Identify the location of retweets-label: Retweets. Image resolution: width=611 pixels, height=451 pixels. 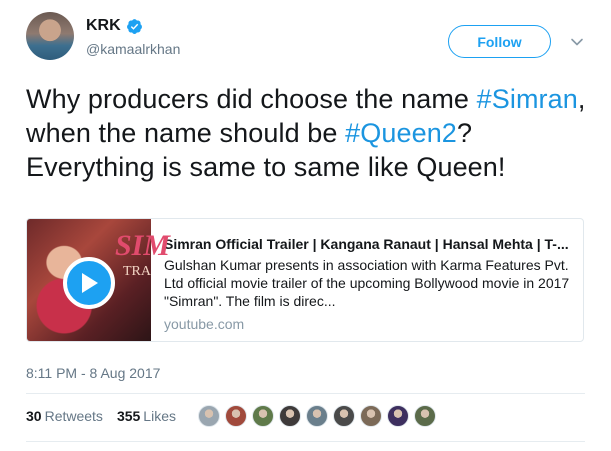
(73, 416).